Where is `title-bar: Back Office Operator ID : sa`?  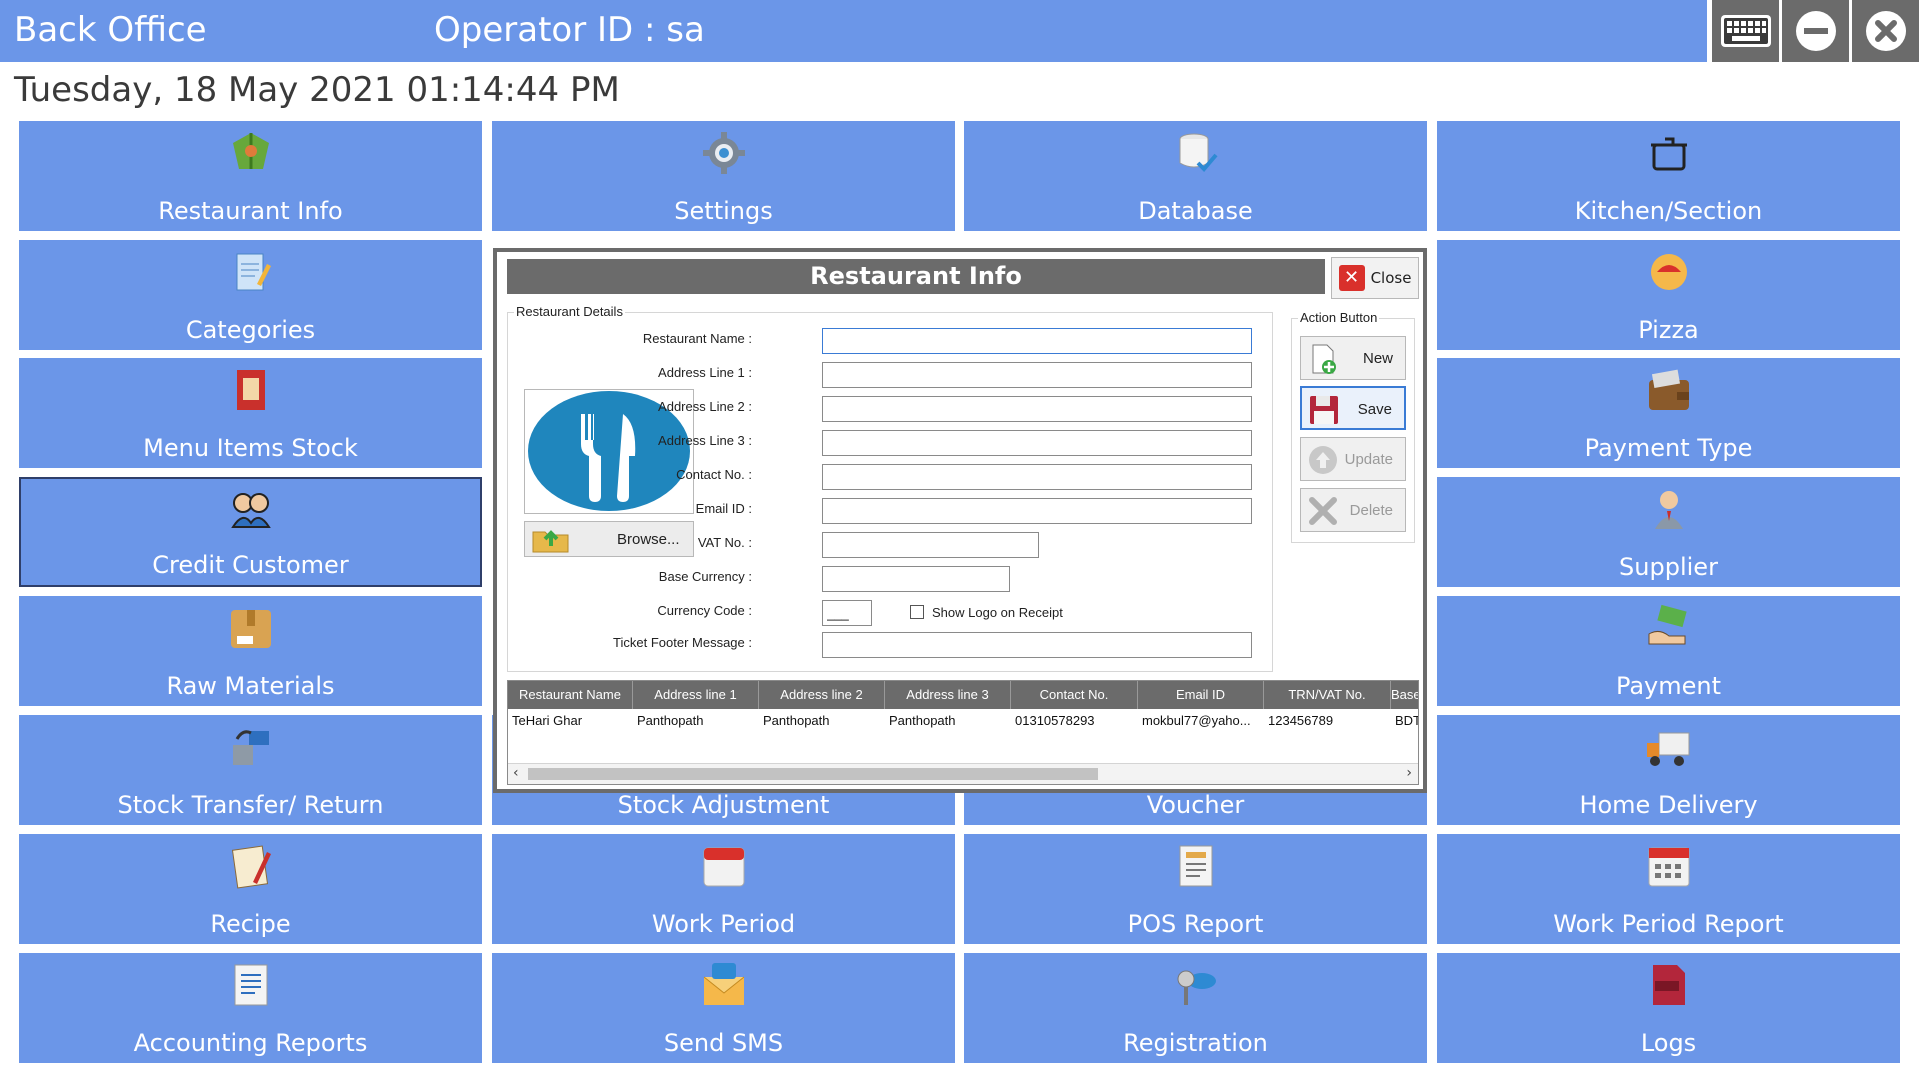 title-bar: Back Office Operator ID : sa is located at coordinates (853, 31).